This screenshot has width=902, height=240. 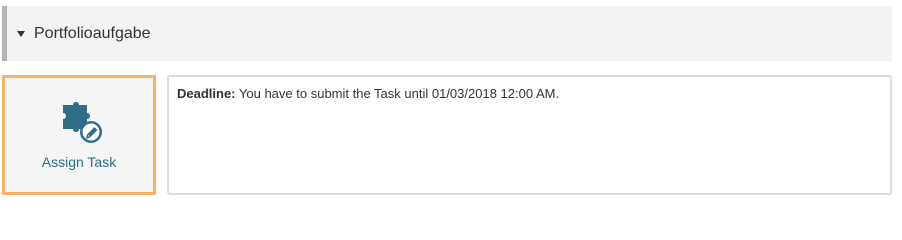 I want to click on puzzle-pencil-icon, so click(x=82, y=122).